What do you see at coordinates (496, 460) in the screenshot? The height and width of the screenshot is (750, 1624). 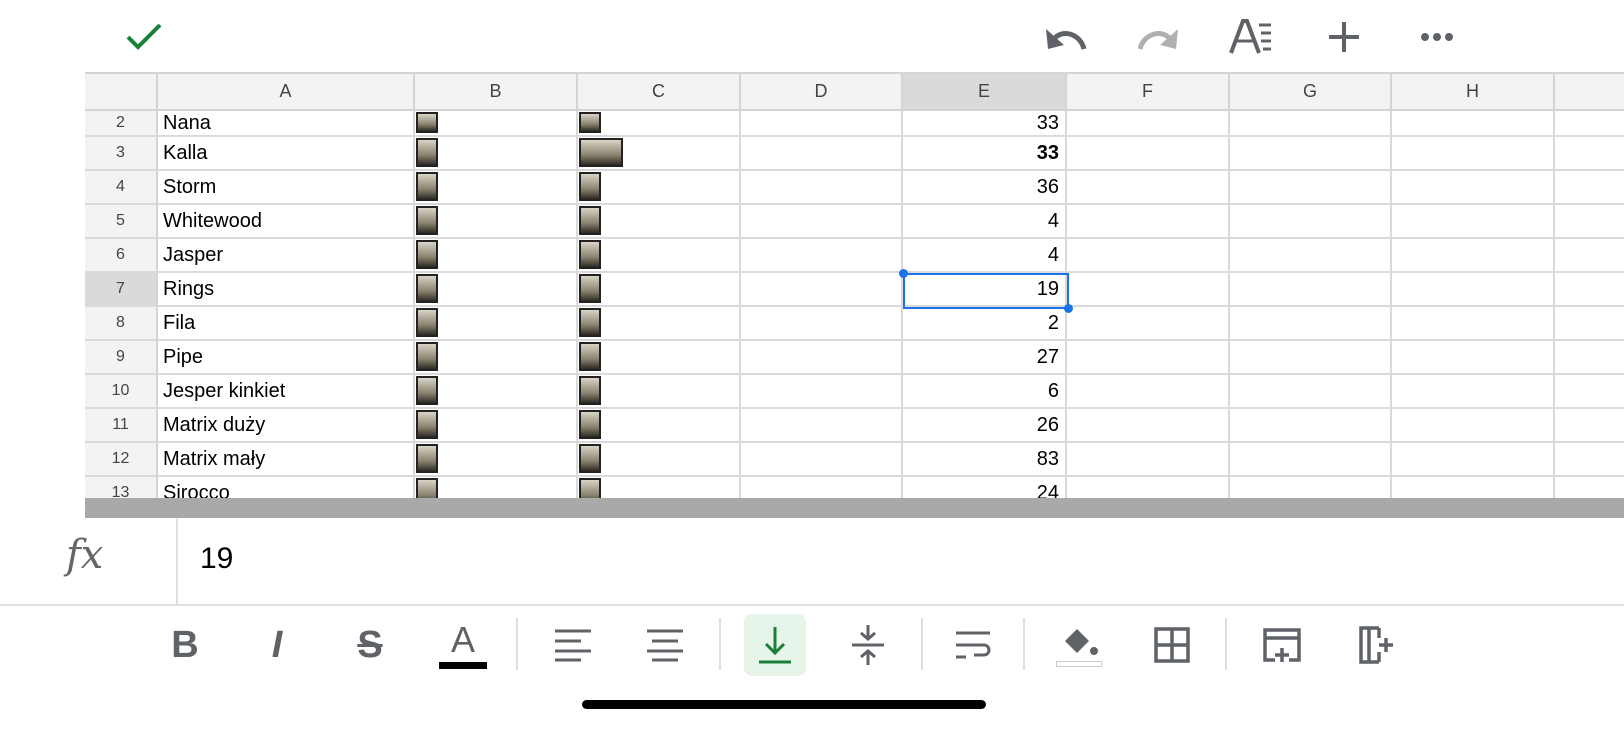 I see `cell-b12` at bounding box center [496, 460].